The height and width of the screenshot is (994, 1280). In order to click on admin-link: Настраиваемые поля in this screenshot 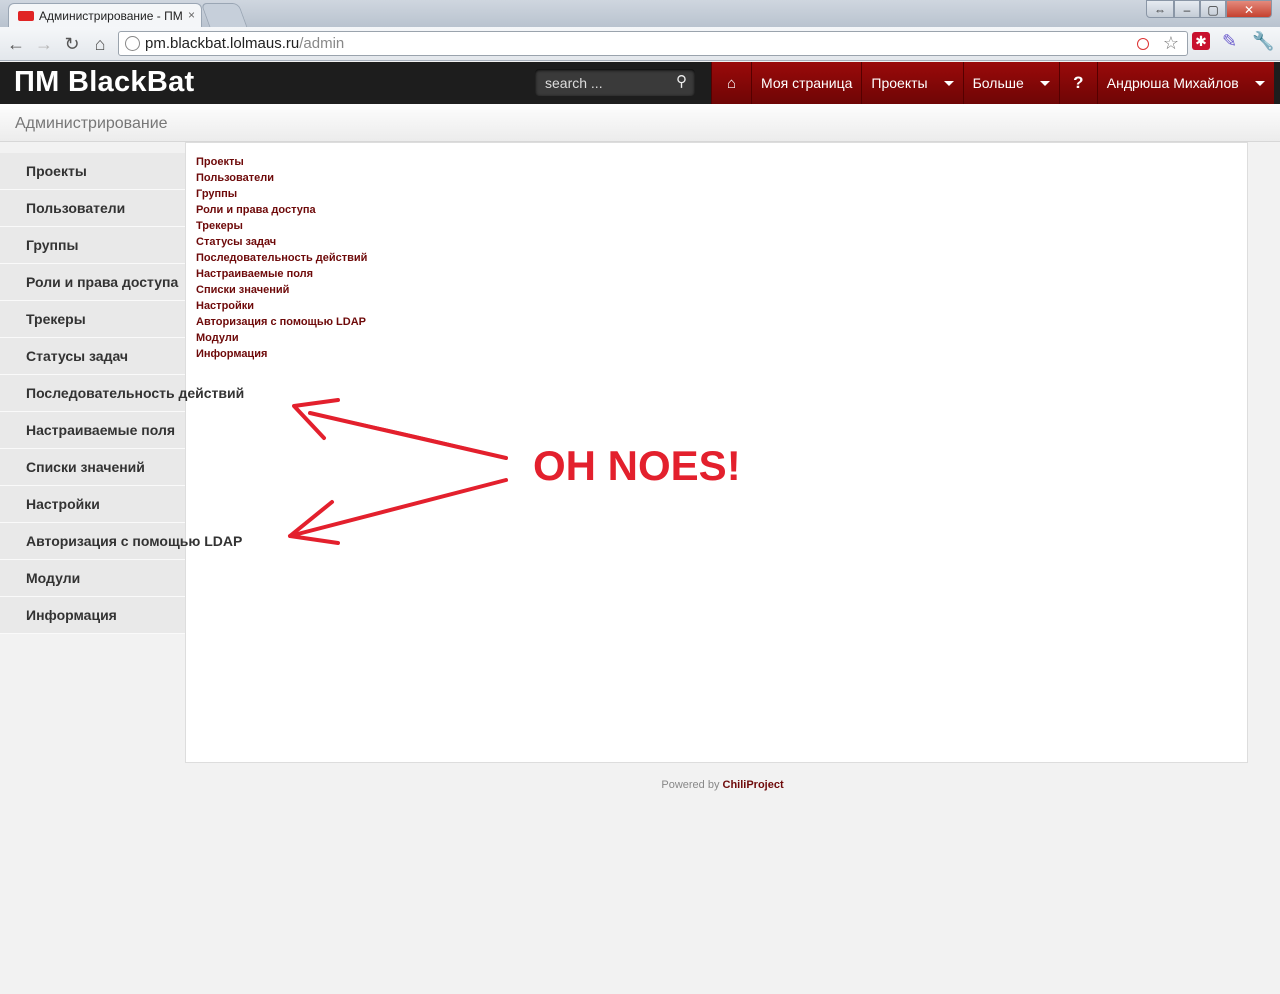, I will do `click(281, 274)`.